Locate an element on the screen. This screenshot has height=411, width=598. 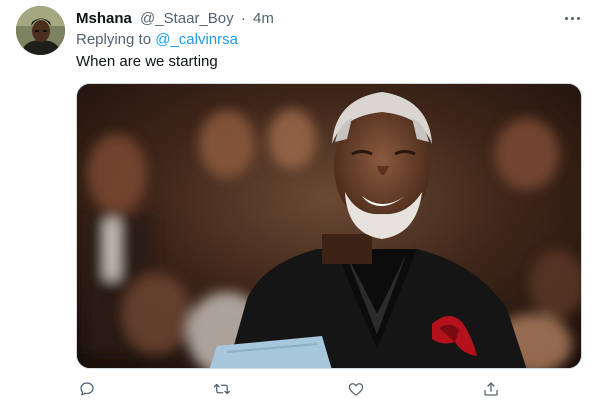
tweet-text: When are we starting is located at coordinates (147, 61).